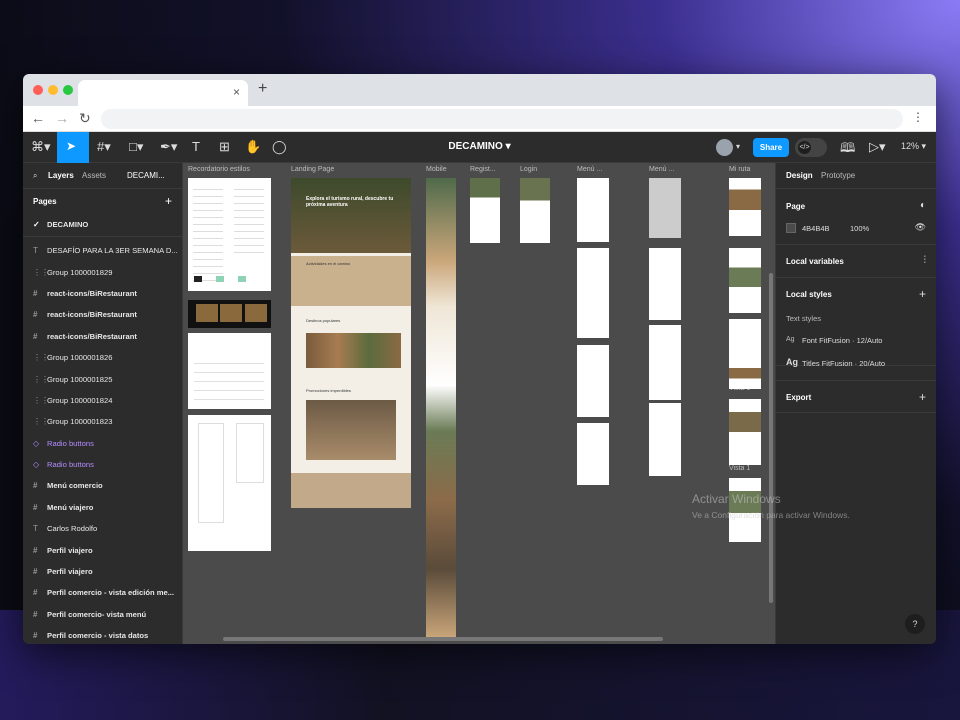 This screenshot has height=720, width=960. What do you see at coordinates (102, 400) in the screenshot?
I see `layer-item: ⋮⋮ Group 1000001824` at bounding box center [102, 400].